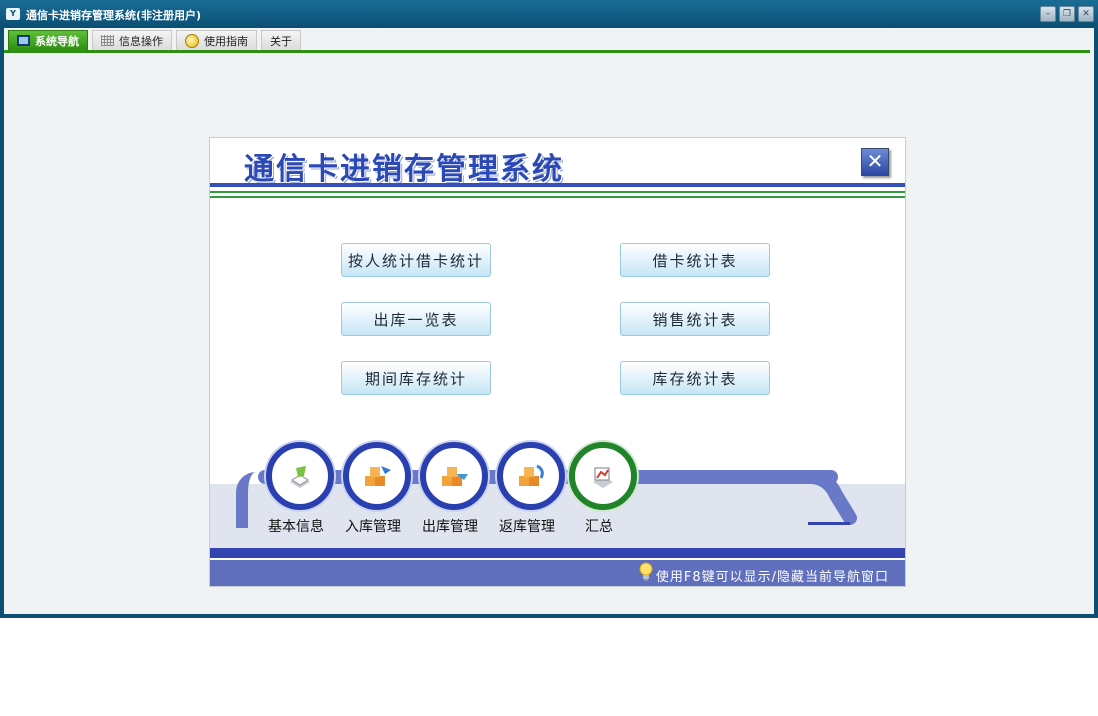  I want to click on module-label: 入库管理, so click(373, 527).